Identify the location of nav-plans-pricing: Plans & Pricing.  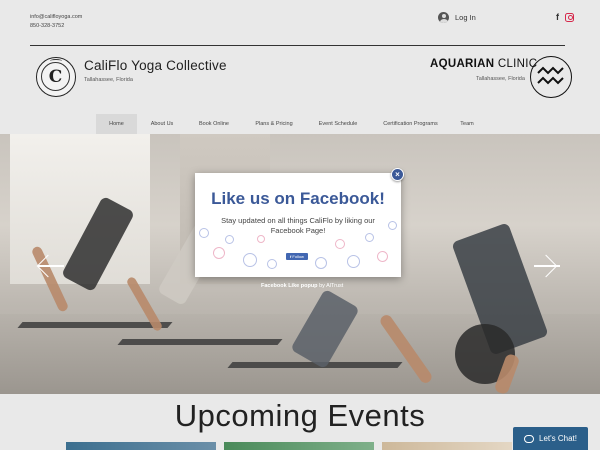
(274, 124).